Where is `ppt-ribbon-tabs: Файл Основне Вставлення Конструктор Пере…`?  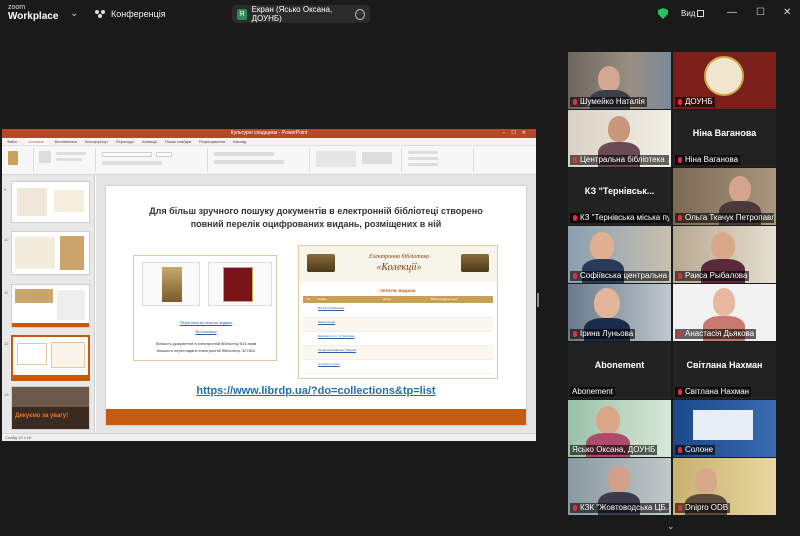
ppt-ribbon-tabs: Файл Основне Вставлення Конструктор Пере… is located at coordinates (269, 142).